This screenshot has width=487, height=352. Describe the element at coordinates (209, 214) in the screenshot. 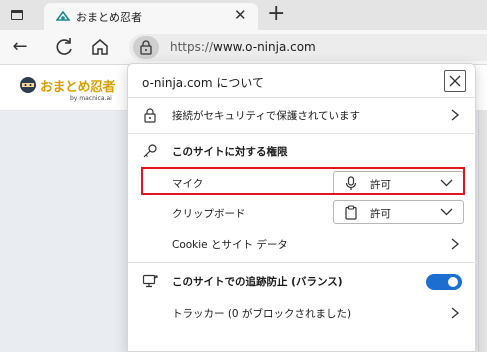

I see `permission-label: クリップボード` at that location.